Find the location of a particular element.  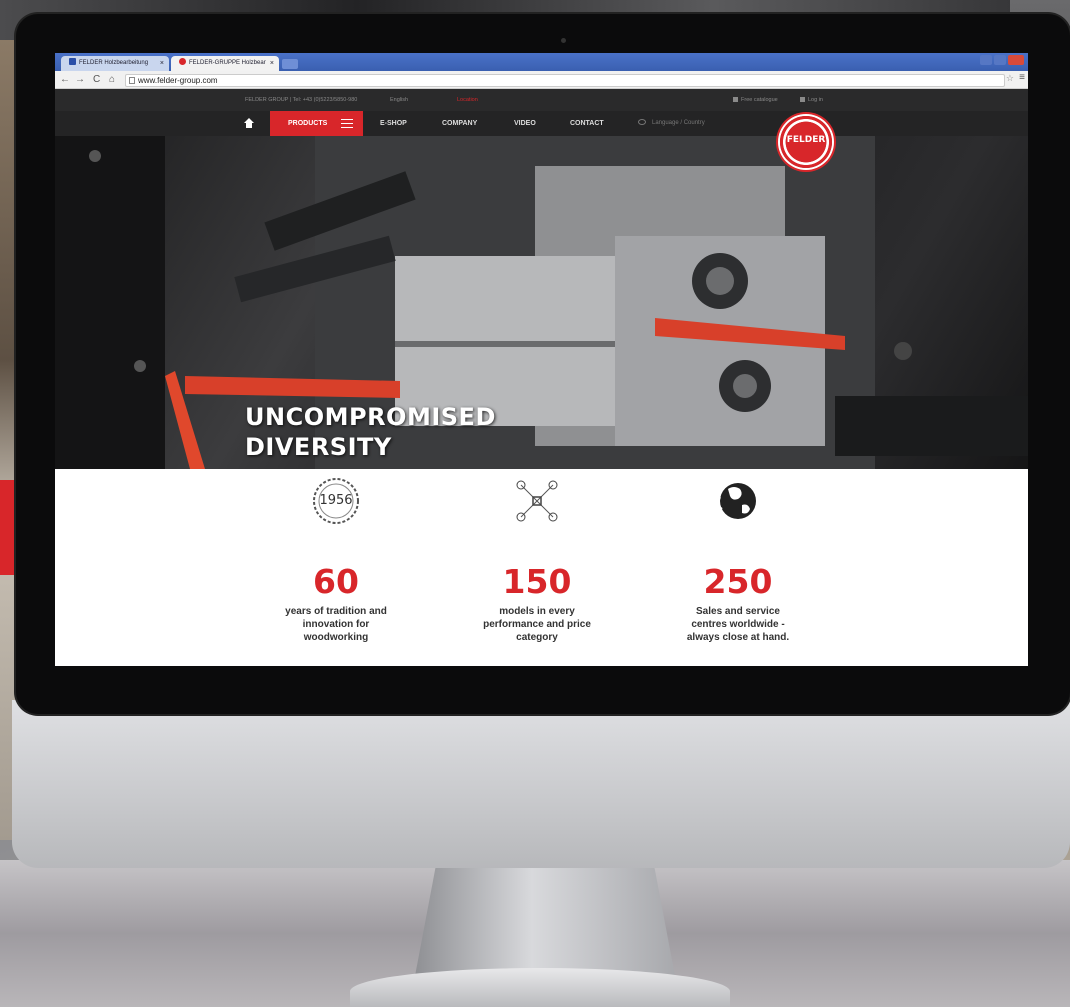

globe-icon is located at coordinates (738, 501).